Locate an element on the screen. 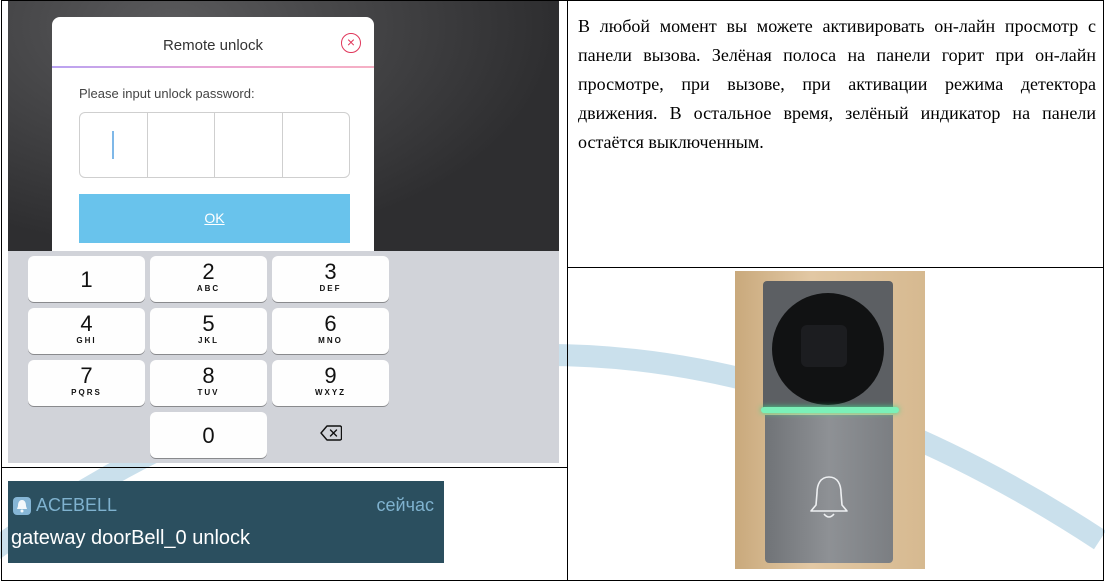 The image size is (1105, 582). column-divider is located at coordinates (567, 290).